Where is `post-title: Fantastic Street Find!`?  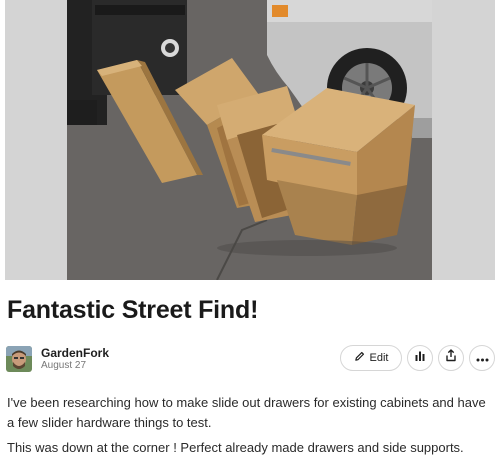 post-title: Fantastic Street Find! is located at coordinates (133, 310).